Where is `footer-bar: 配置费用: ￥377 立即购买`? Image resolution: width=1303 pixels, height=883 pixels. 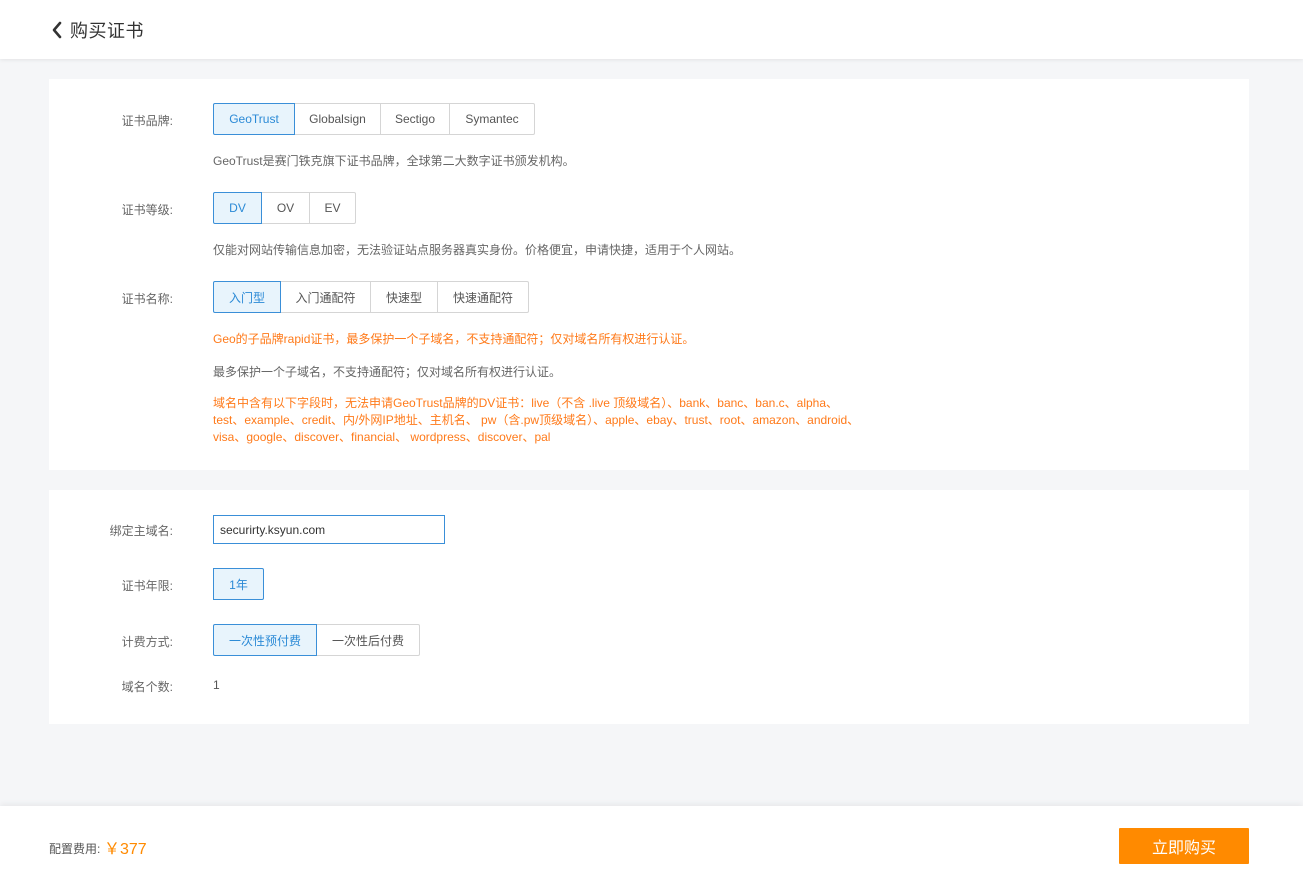 footer-bar: 配置费用: ￥377 立即购买 is located at coordinates (651, 844).